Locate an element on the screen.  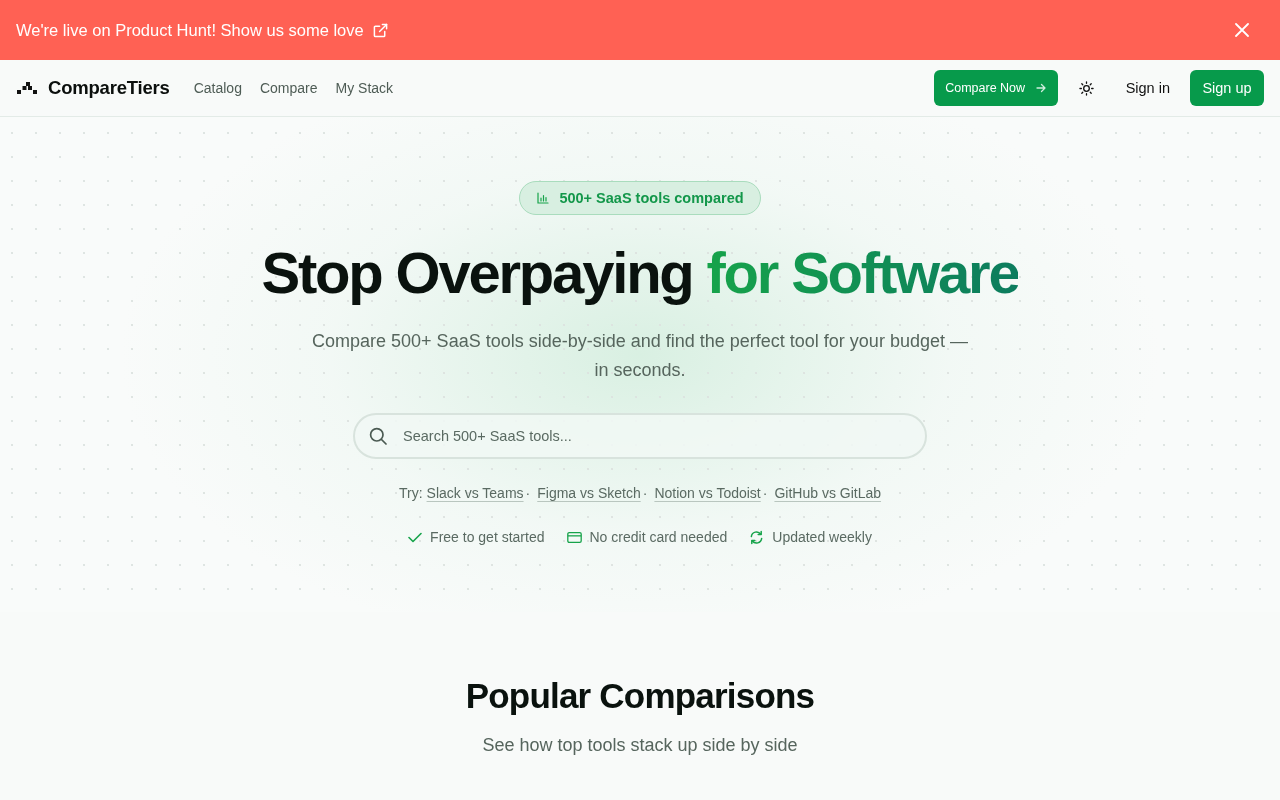
try-label: Try: is located at coordinates (410, 493).